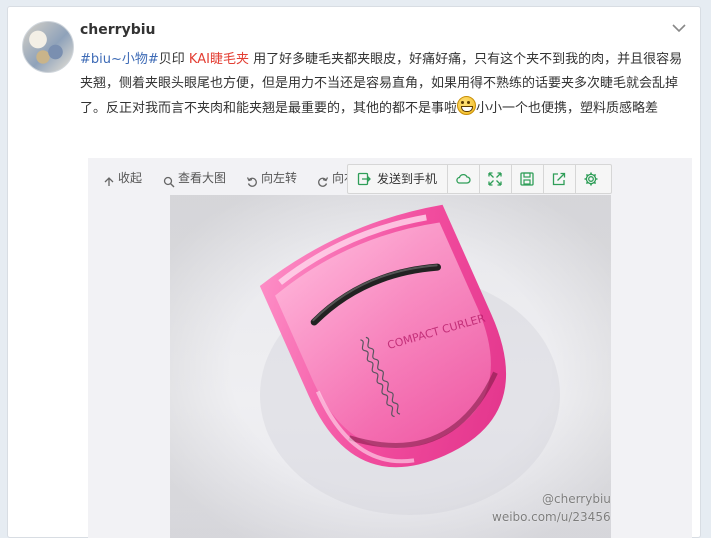 The width and height of the screenshot is (711, 538). I want to click on image-toolbar: 收起 查看大图 向左转 向右转 发送到手机, so click(390, 176).